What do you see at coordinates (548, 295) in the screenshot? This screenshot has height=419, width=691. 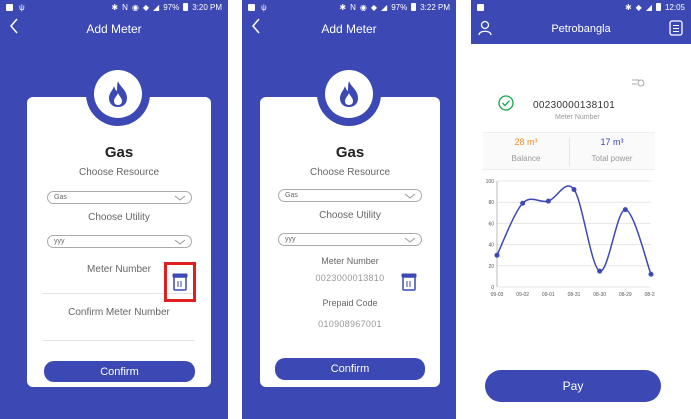 I see `x-tick-label: 09-01` at bounding box center [548, 295].